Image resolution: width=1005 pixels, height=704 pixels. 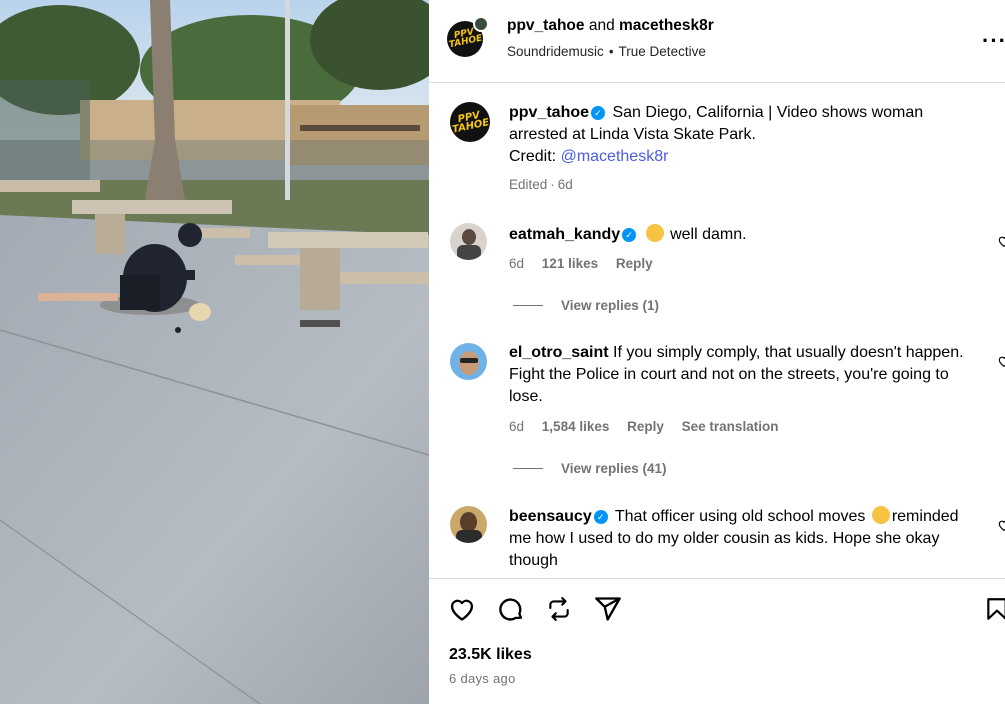 What do you see at coordinates (606, 51) in the screenshot?
I see `post-audio: Soundridemusic • True Detective` at bounding box center [606, 51].